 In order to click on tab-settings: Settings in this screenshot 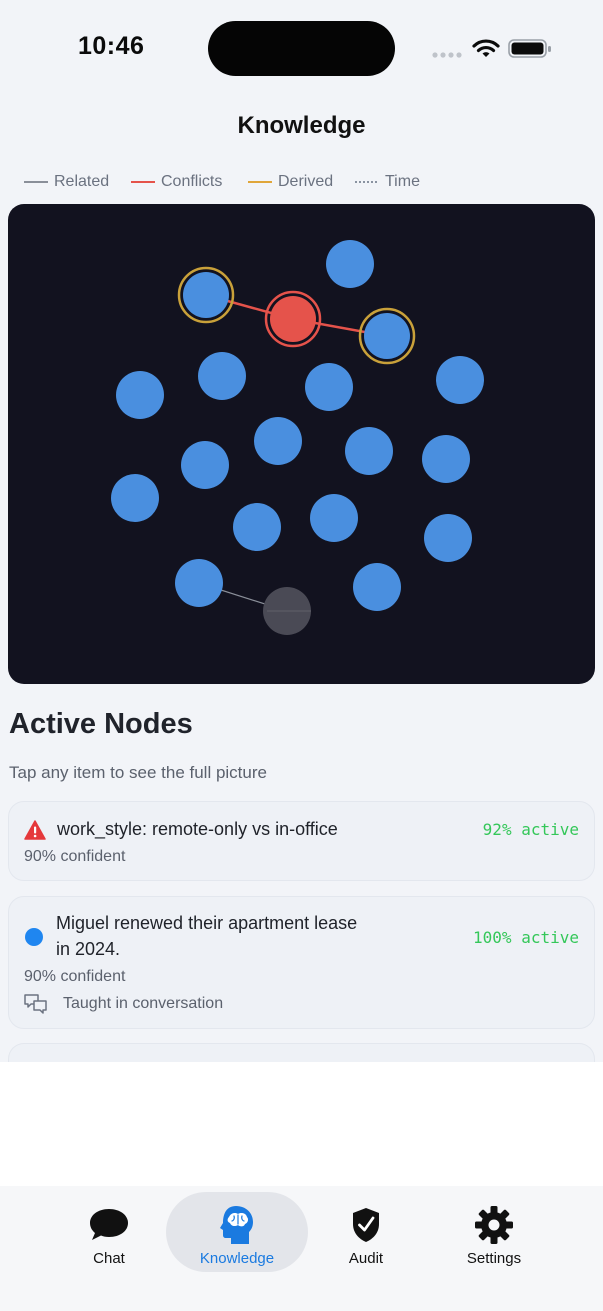, I will do `click(494, 1232)`.